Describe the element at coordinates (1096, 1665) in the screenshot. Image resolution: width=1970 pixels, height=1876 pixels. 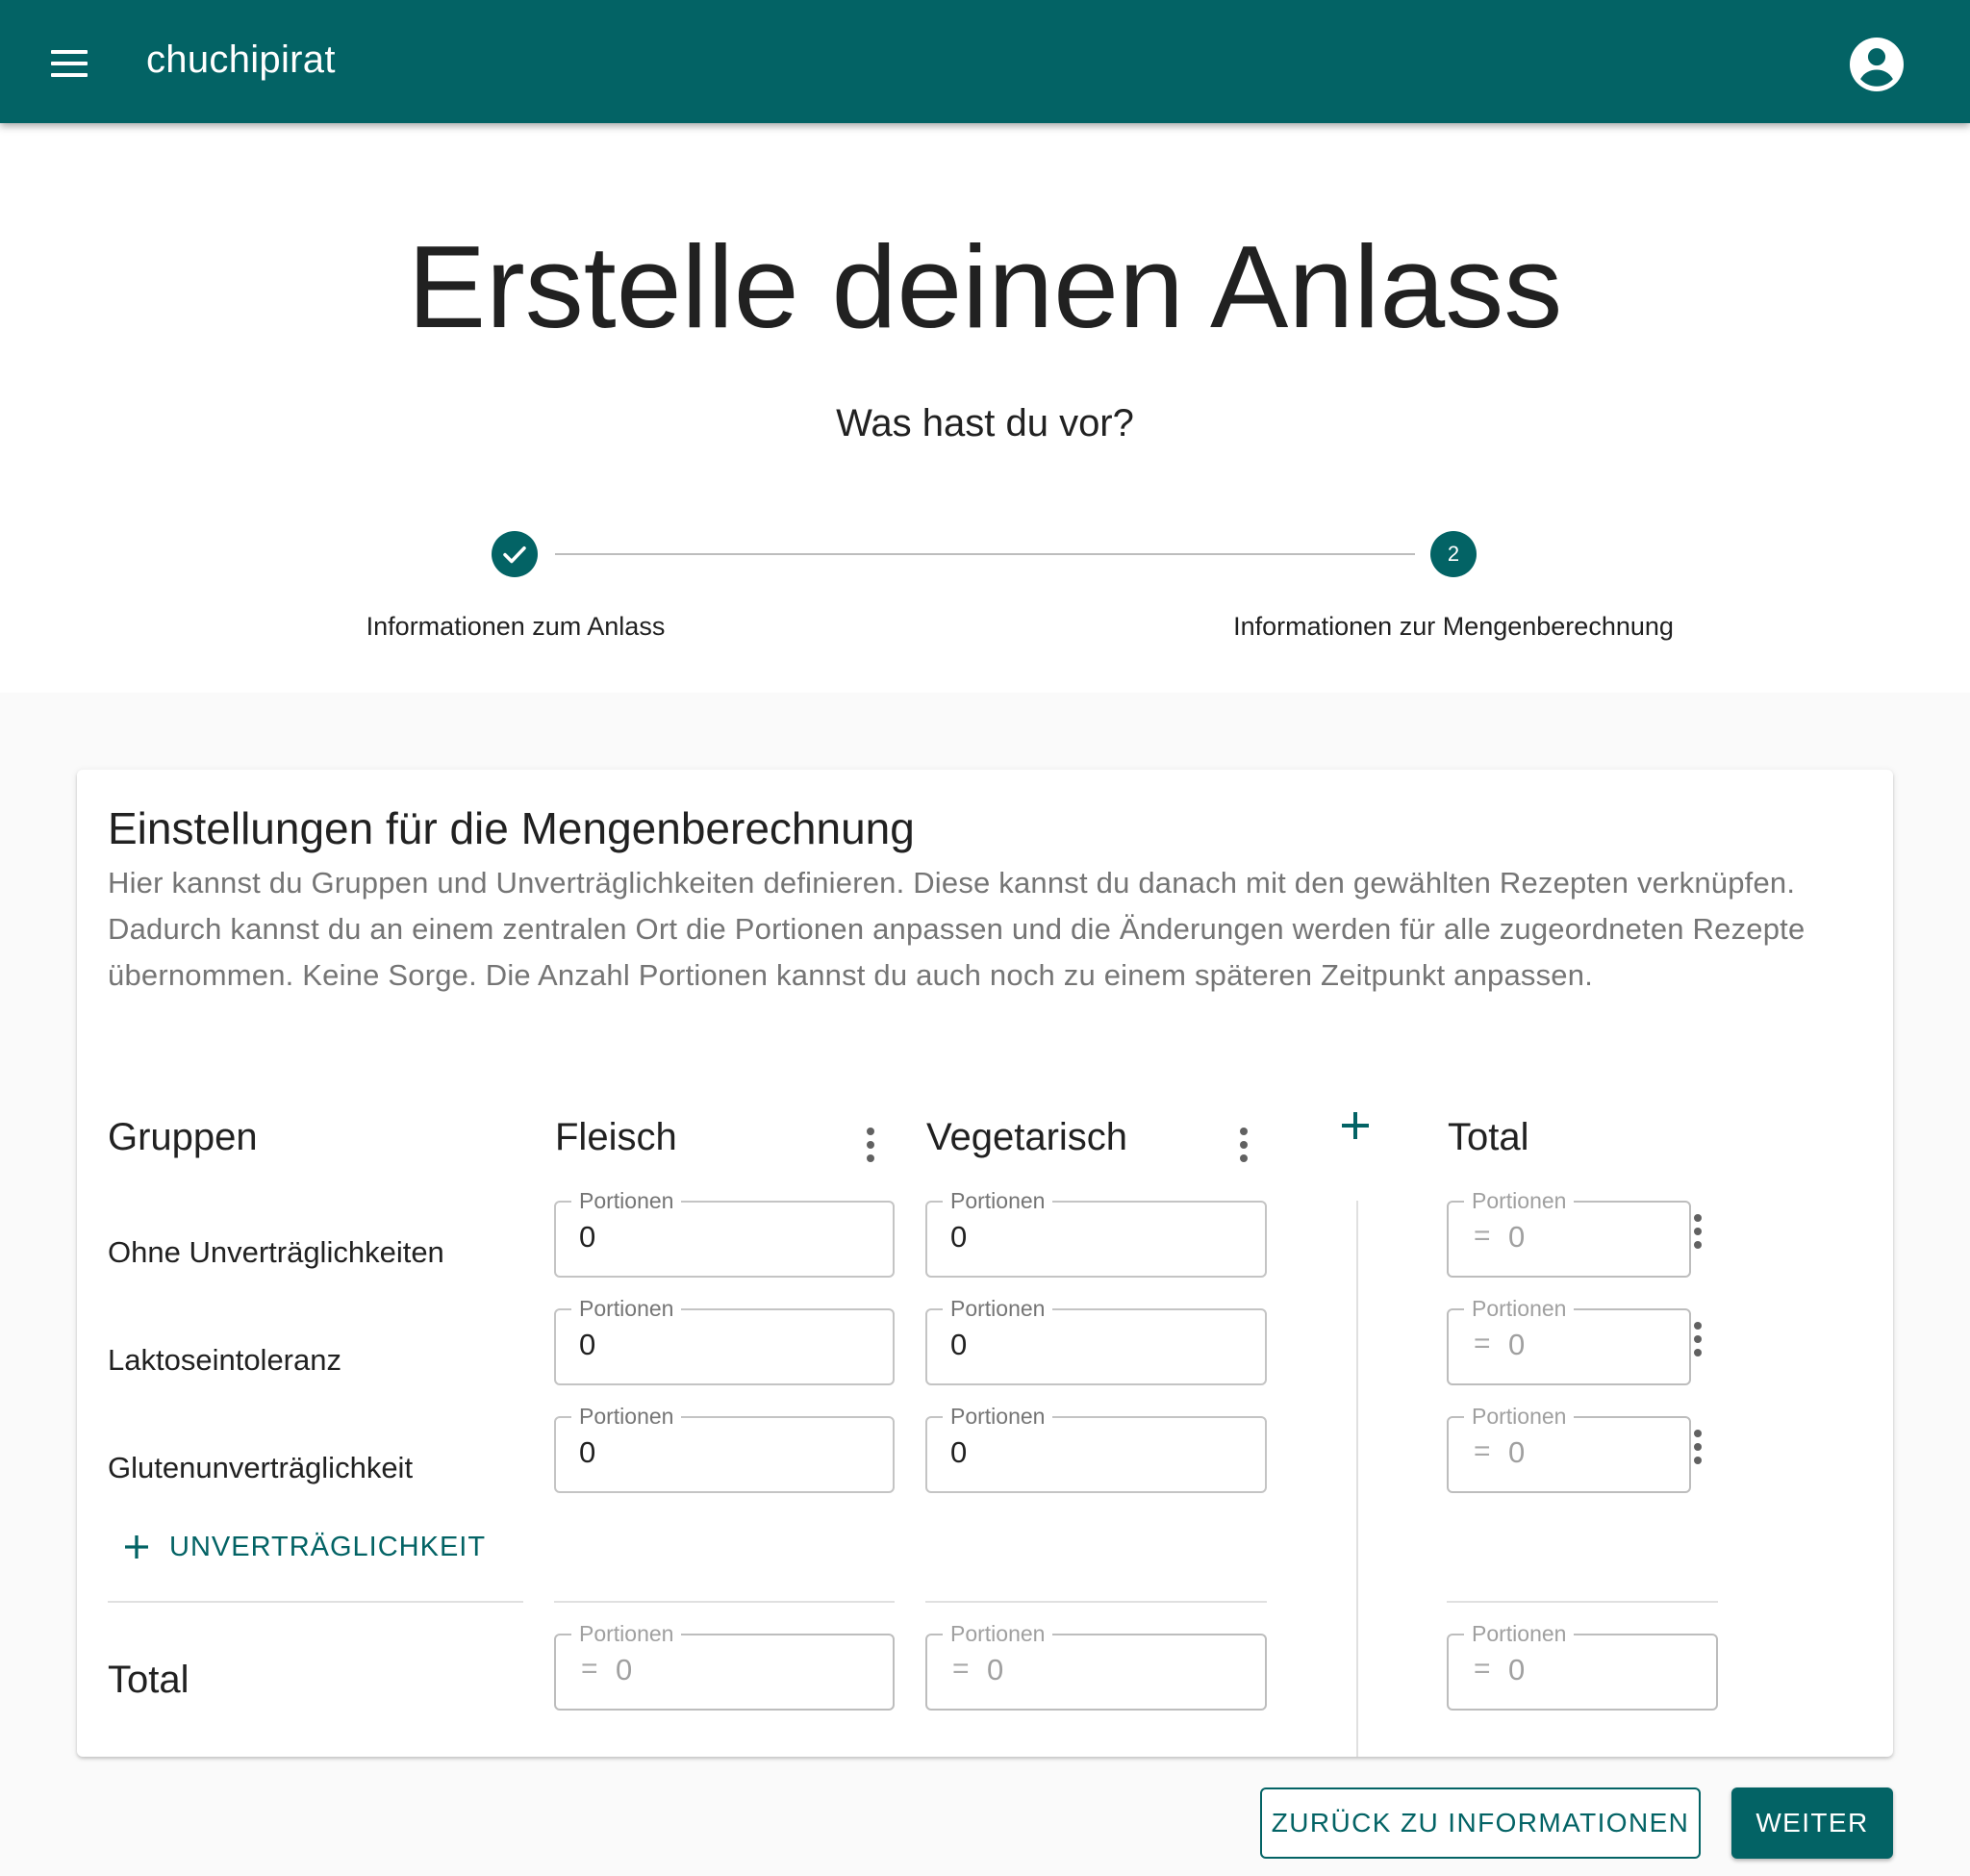
I see `total-vegetarisch-field: Portionen = 0` at that location.